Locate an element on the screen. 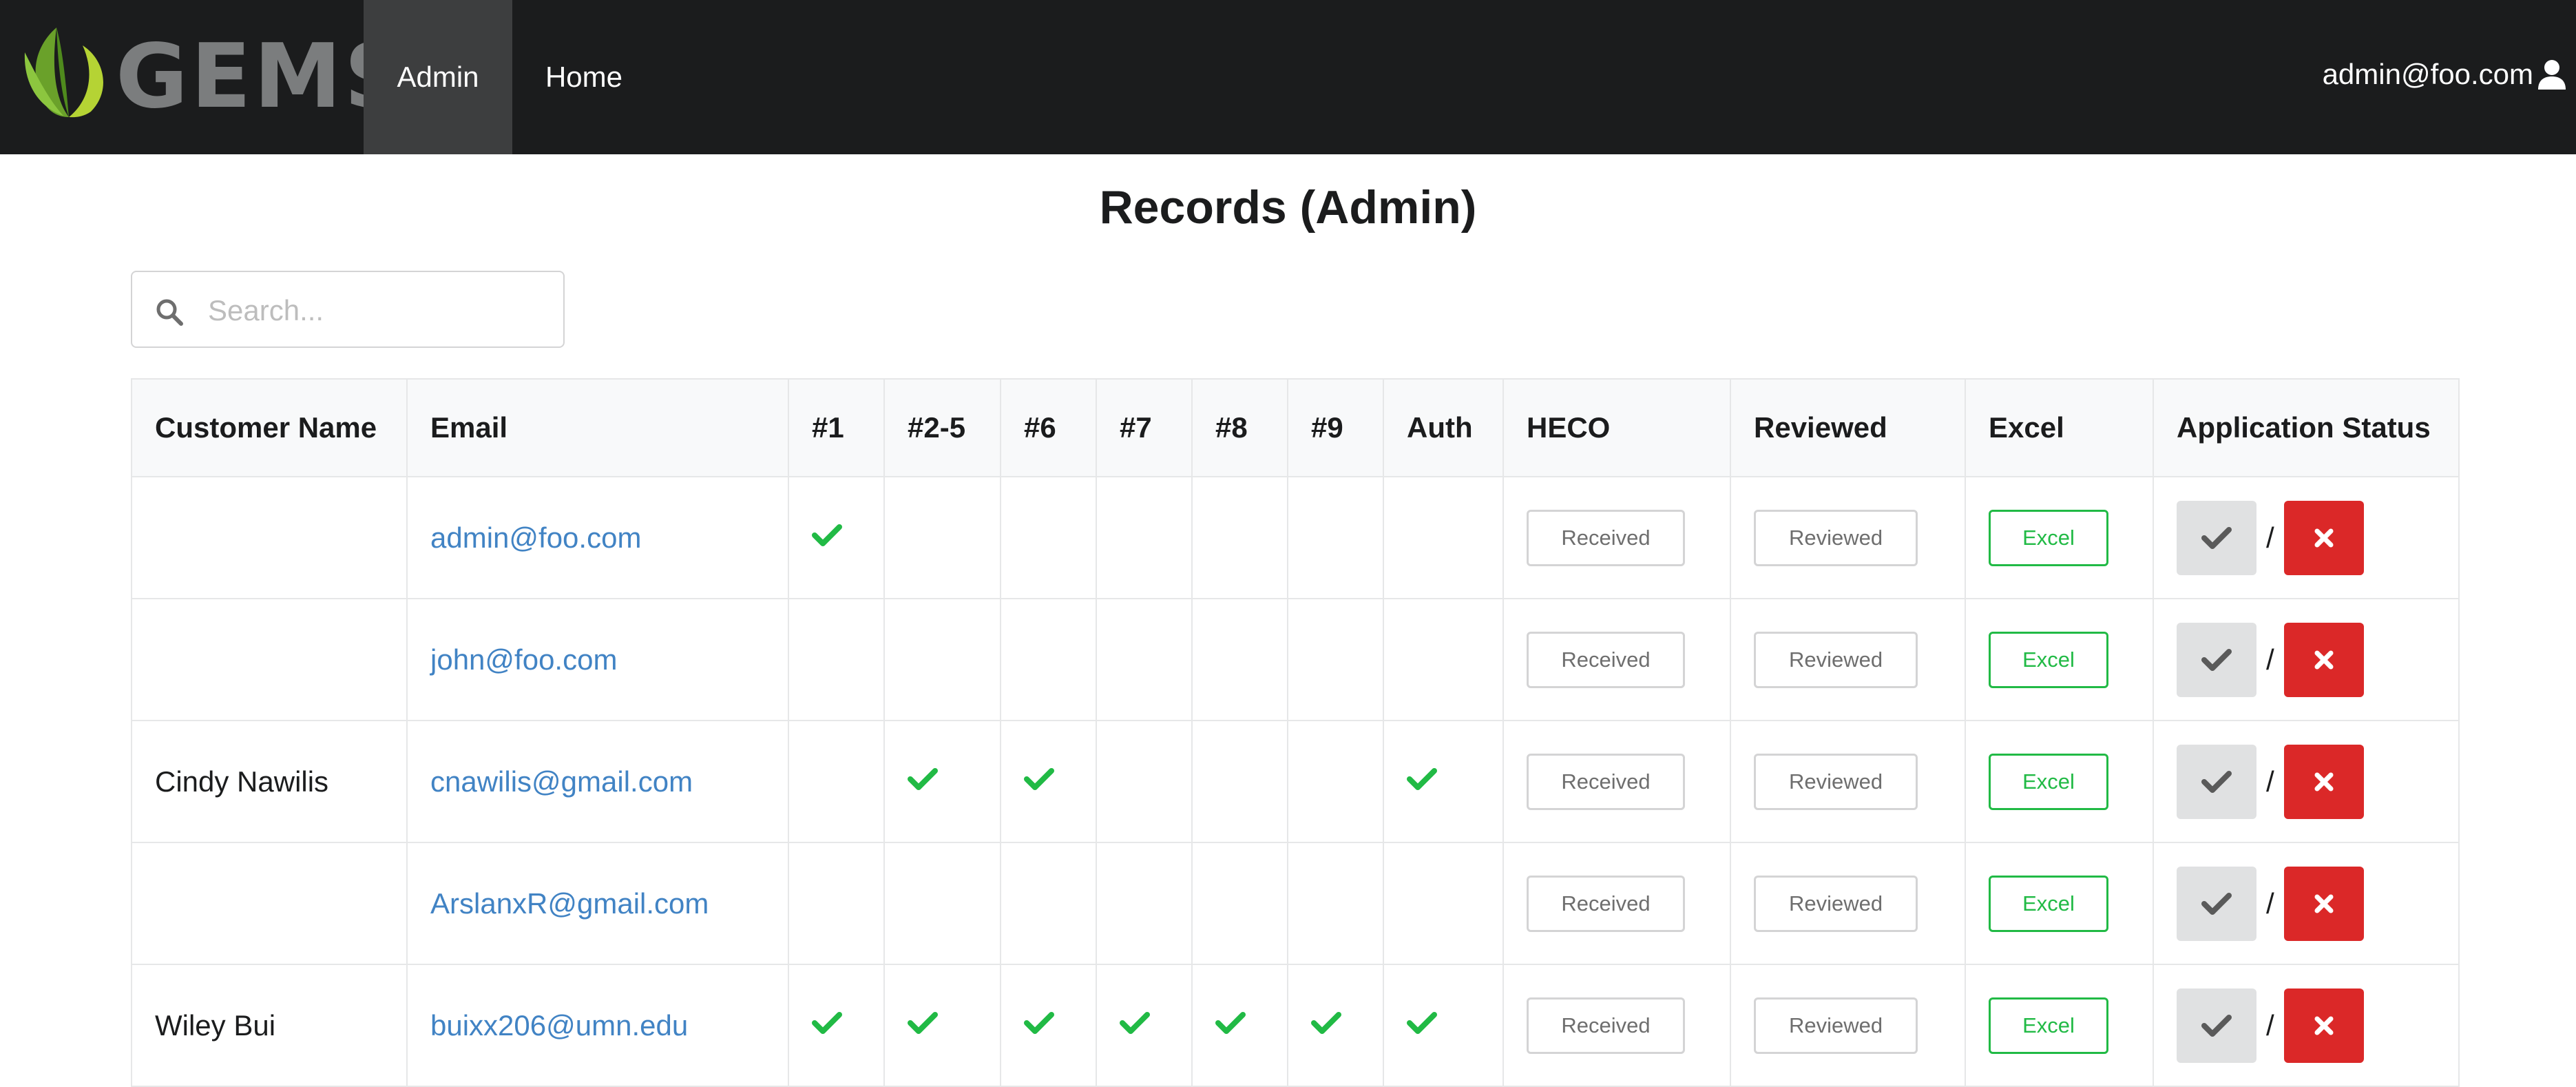  column-header: #9 is located at coordinates (1335, 427).